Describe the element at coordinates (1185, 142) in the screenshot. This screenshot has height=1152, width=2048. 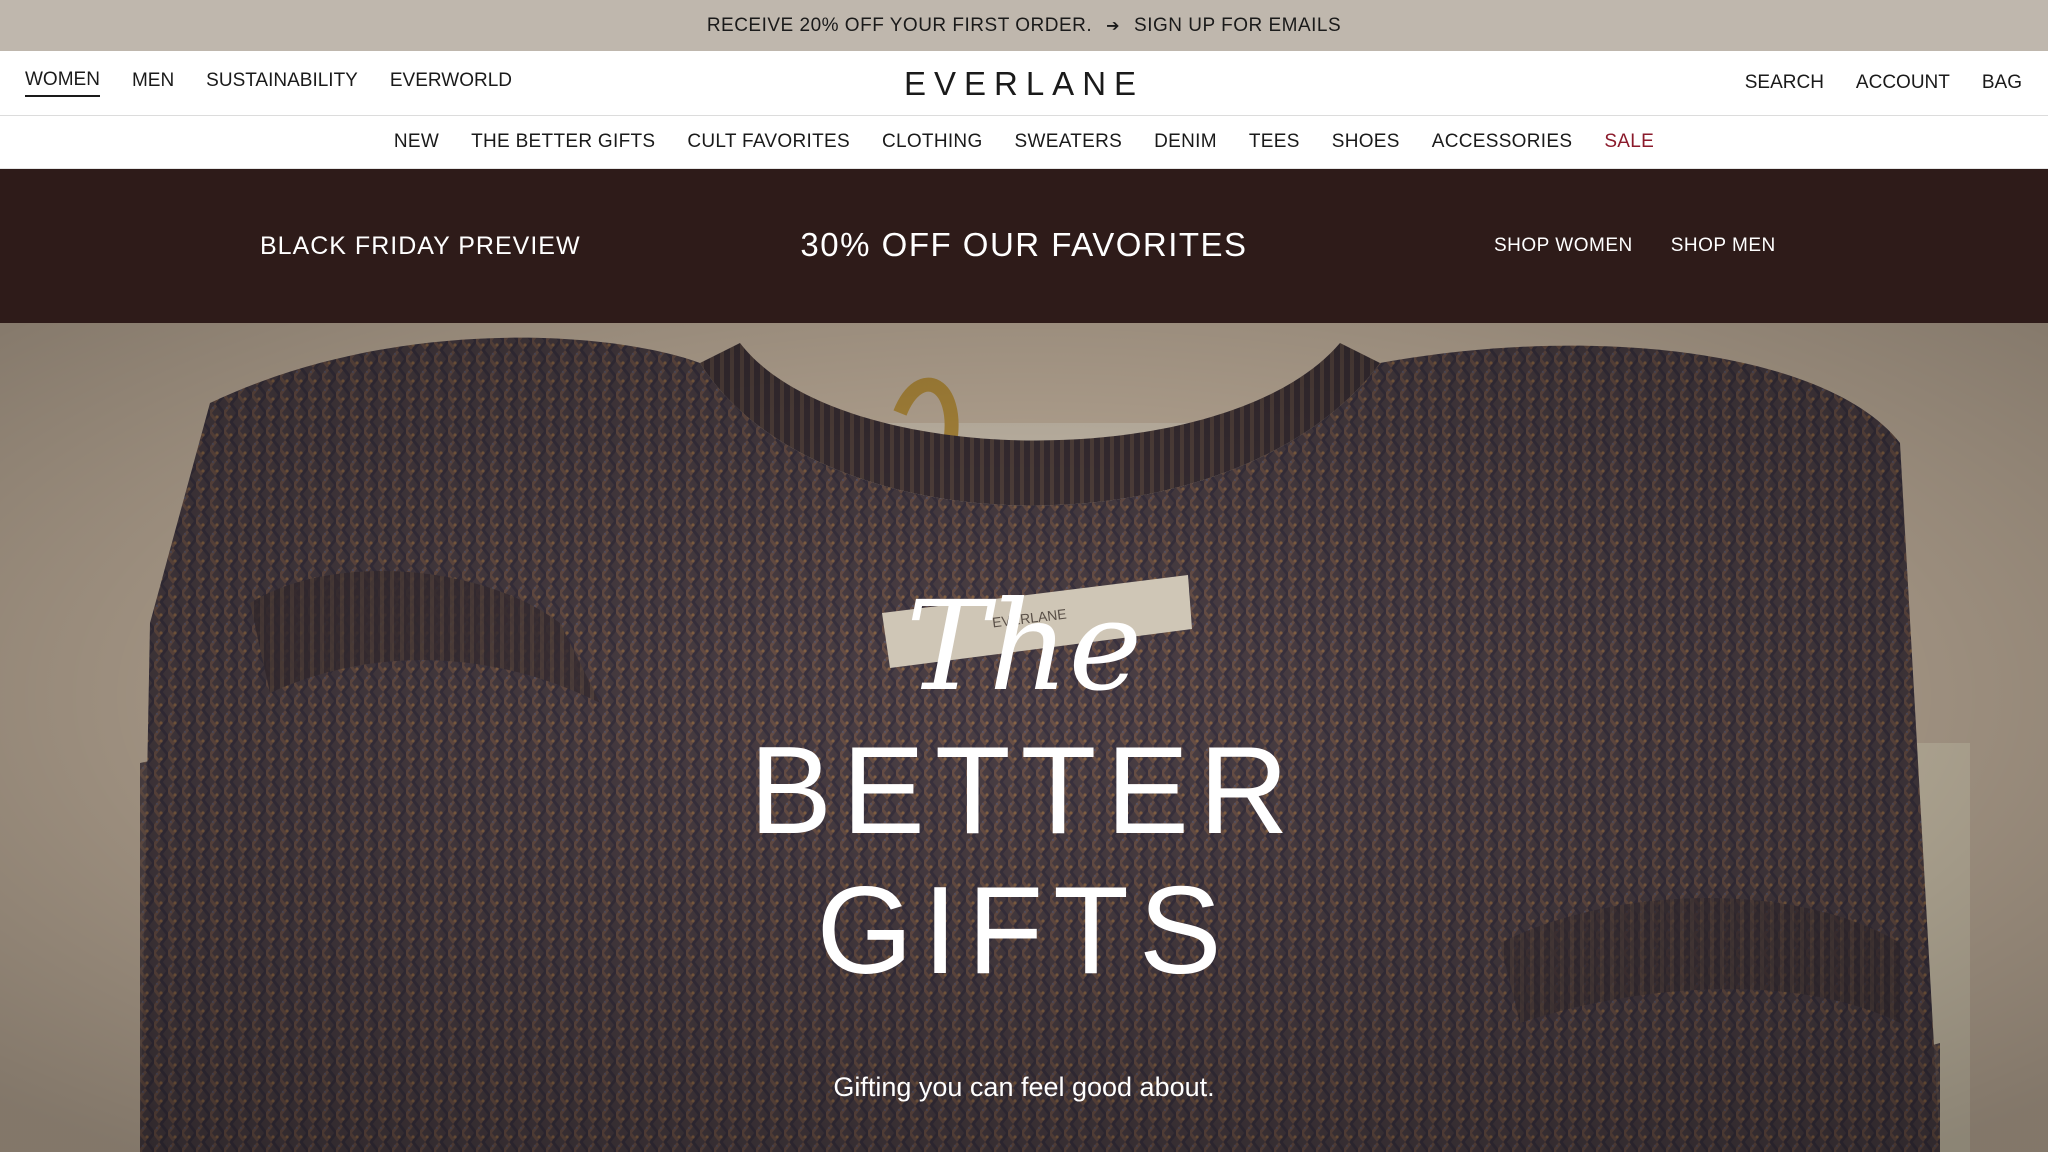
I see `category-denim: DENIM` at that location.